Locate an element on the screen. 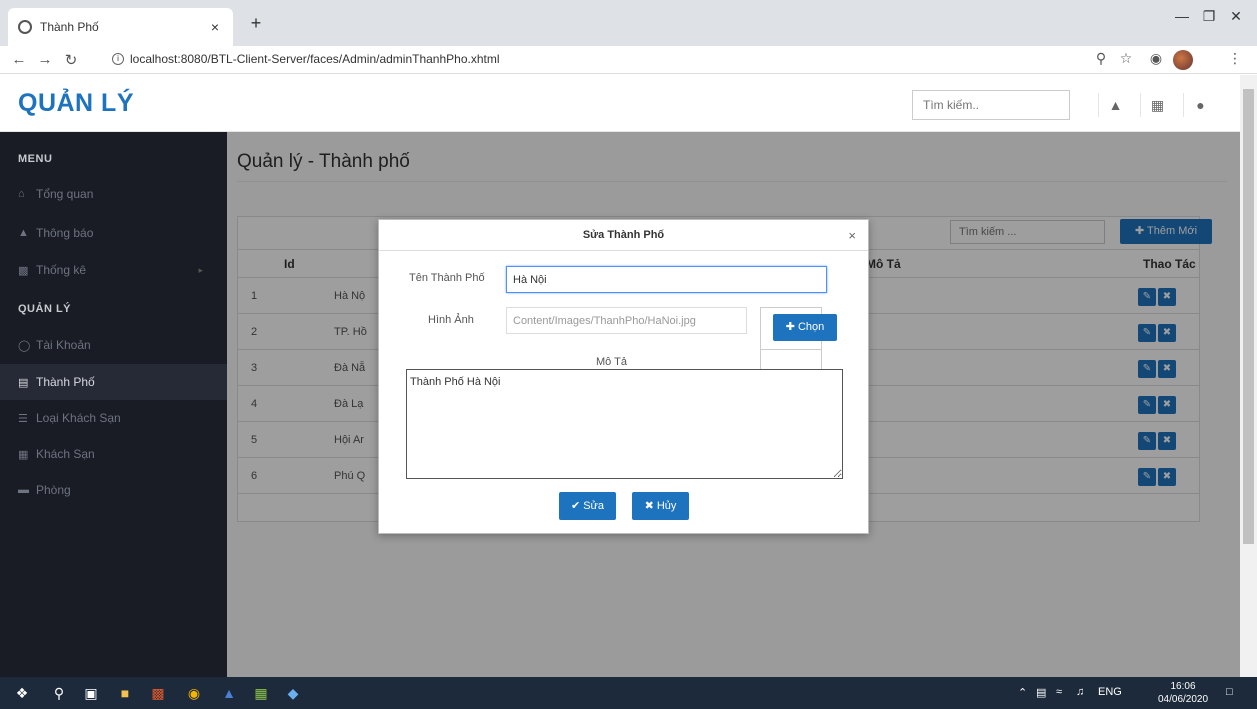 Image resolution: width=1257 pixels, height=709 pixels. city-name-input is located at coordinates (666, 279).